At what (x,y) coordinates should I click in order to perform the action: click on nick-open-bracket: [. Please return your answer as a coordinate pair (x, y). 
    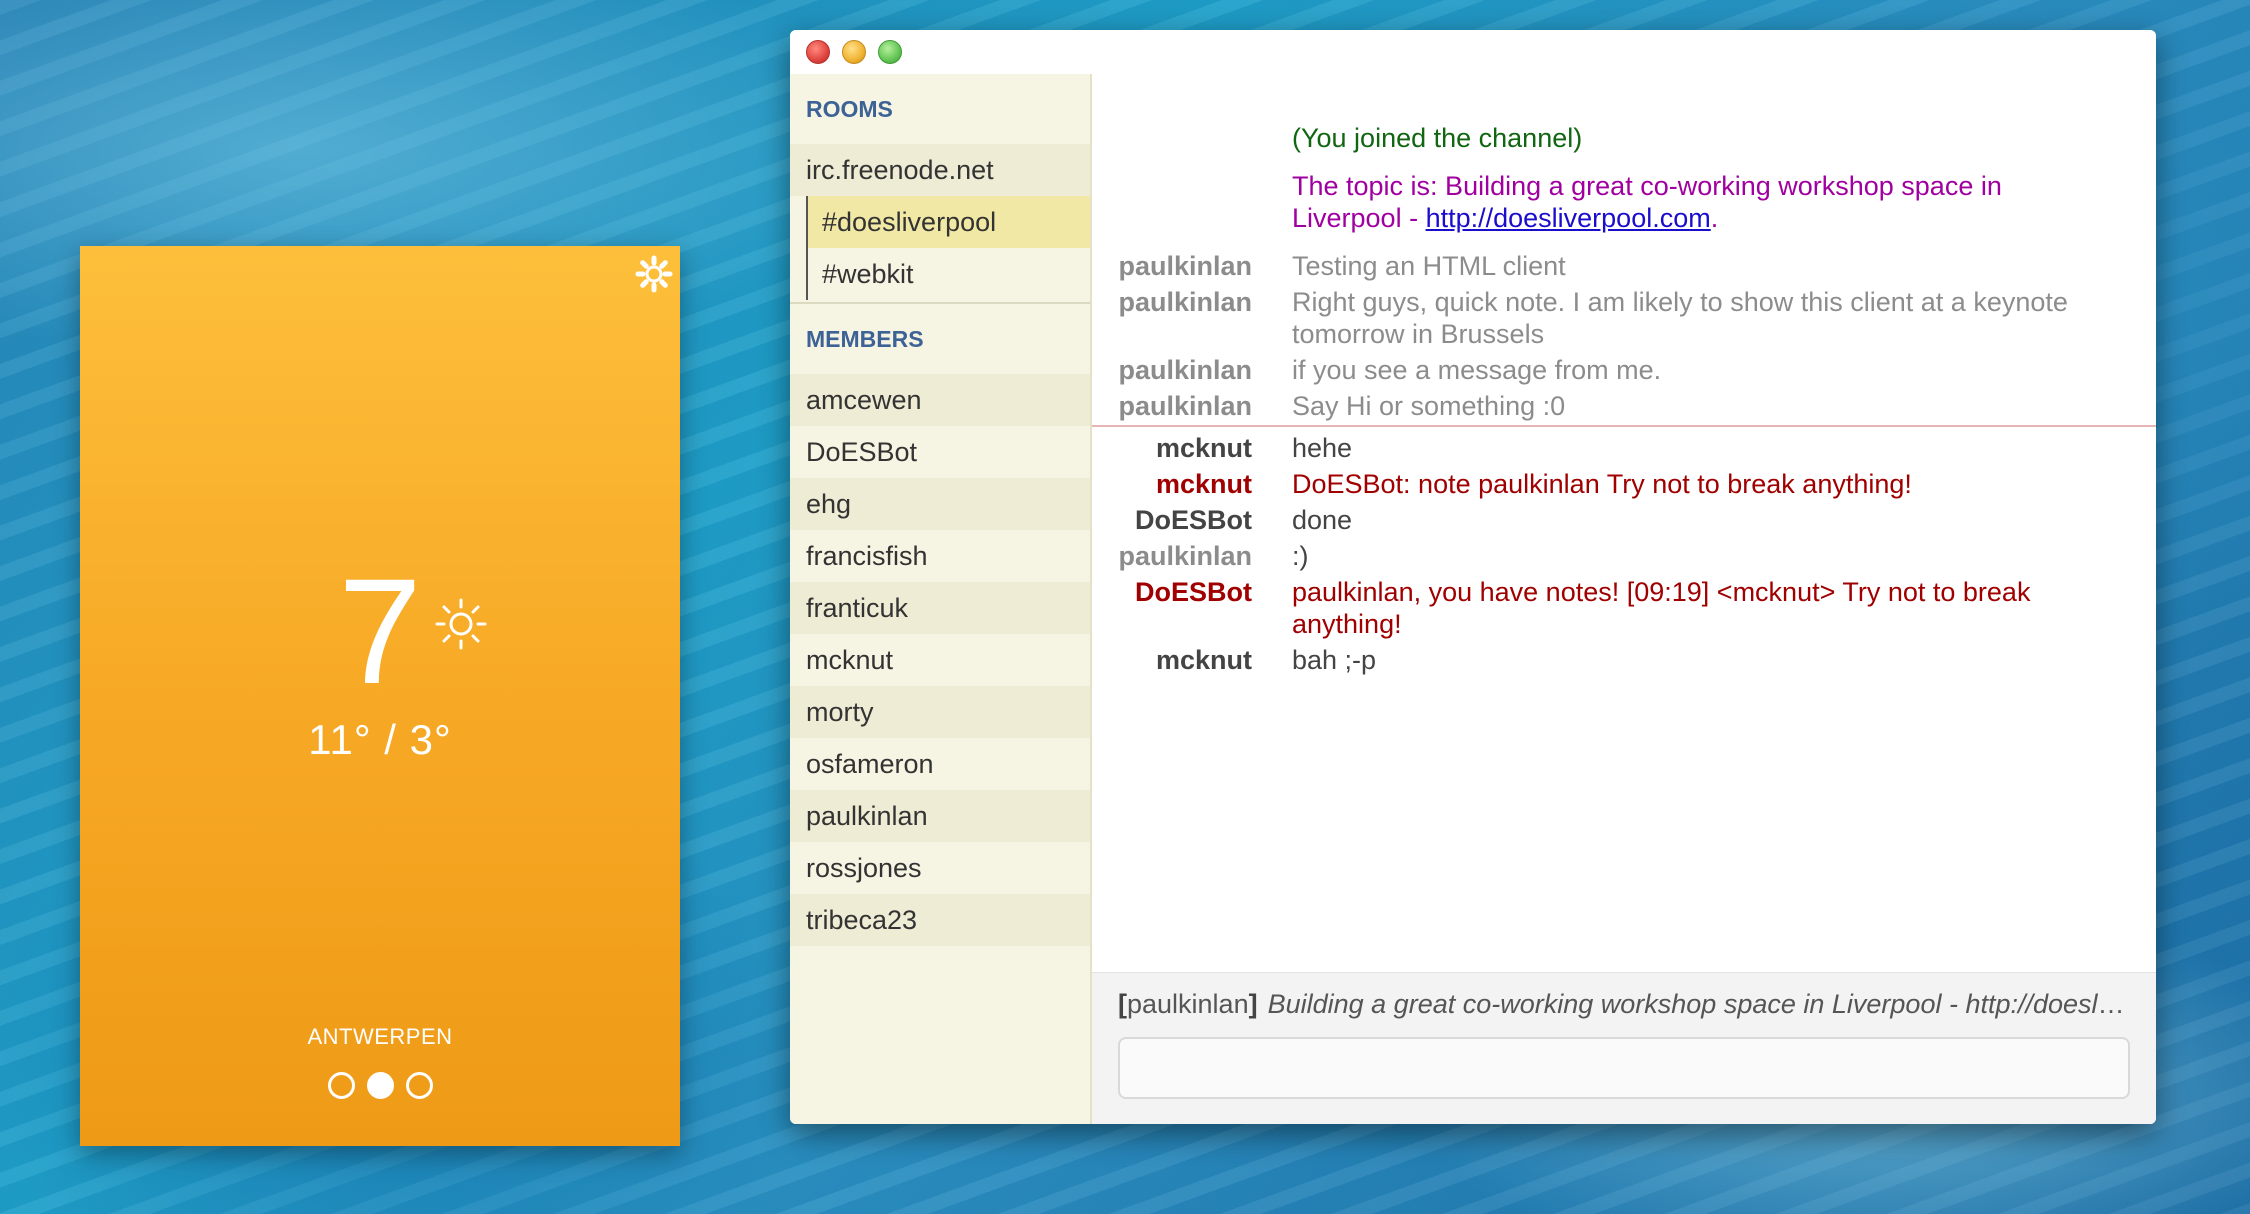
    Looking at the image, I should click on (1122, 1004).